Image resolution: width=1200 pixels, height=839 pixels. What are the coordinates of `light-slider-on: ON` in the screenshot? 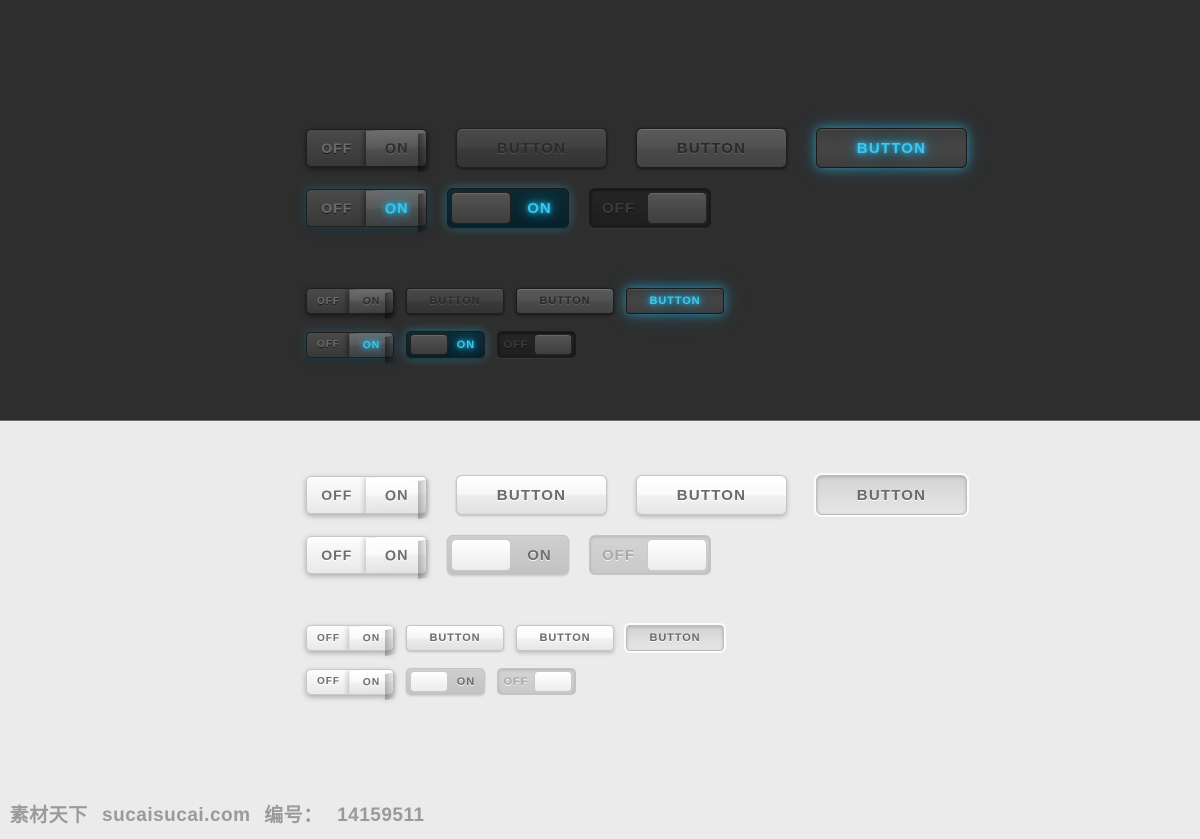 It's located at (508, 555).